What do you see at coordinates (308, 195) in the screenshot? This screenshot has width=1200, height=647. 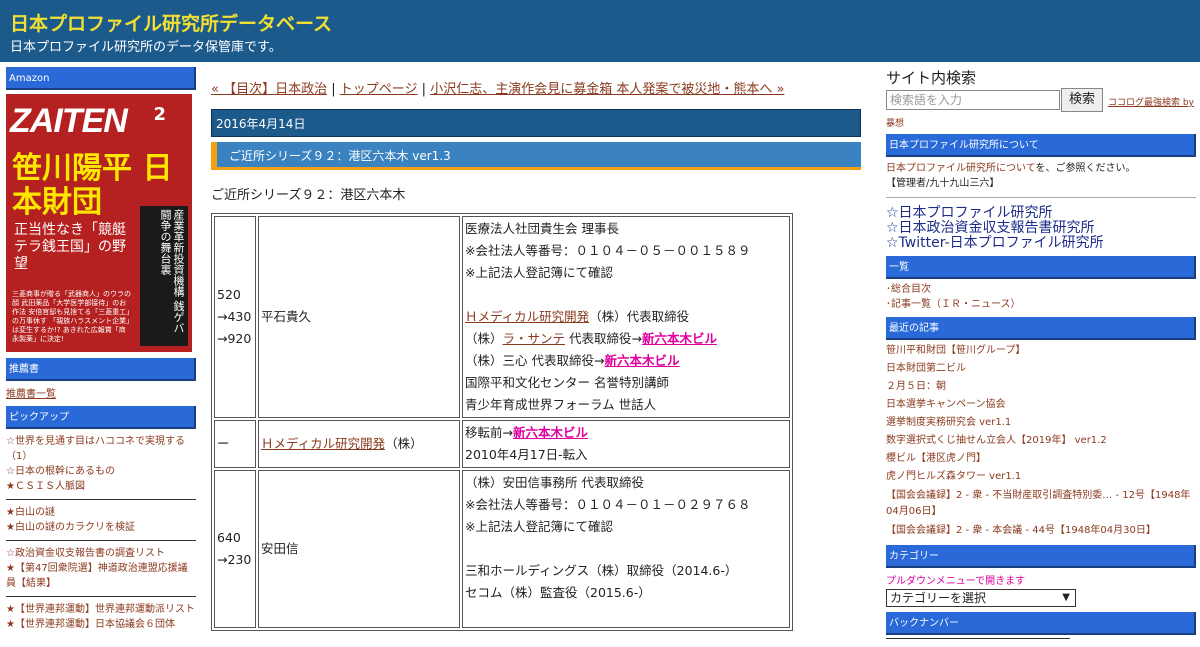 I see `entry-intro: ご近所シリーズ９２：港区六本木` at bounding box center [308, 195].